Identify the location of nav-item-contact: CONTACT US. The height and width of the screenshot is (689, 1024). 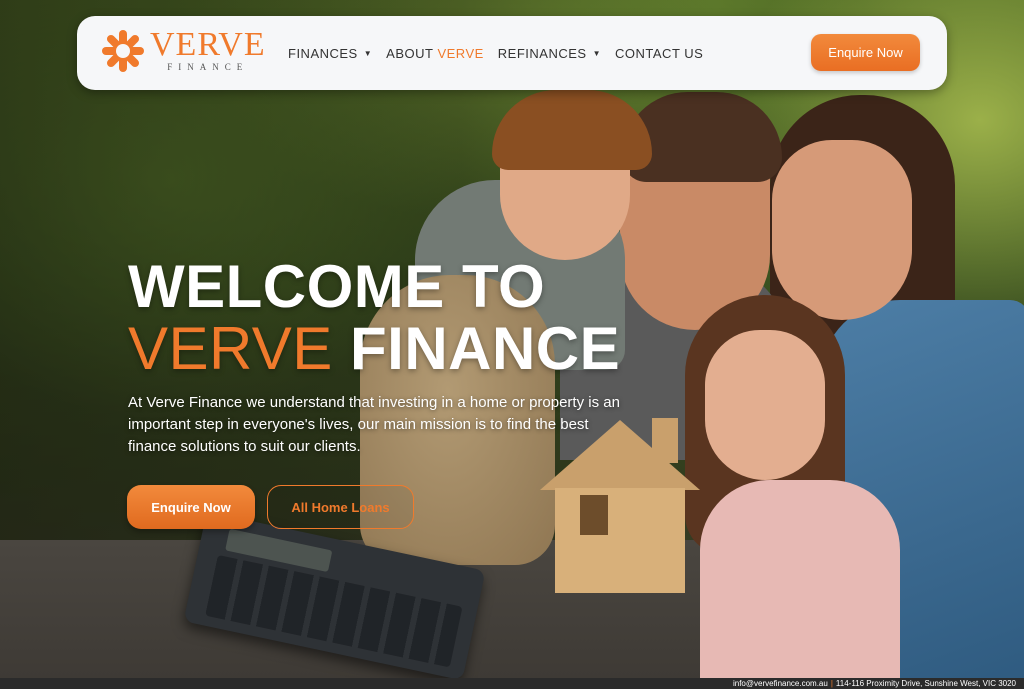
(659, 53).